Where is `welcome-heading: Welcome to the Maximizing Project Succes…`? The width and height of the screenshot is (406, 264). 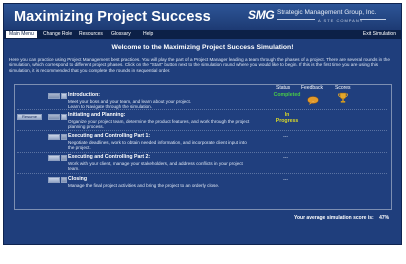 welcome-heading: Welcome to the Maximizing Project Succes… is located at coordinates (202, 47).